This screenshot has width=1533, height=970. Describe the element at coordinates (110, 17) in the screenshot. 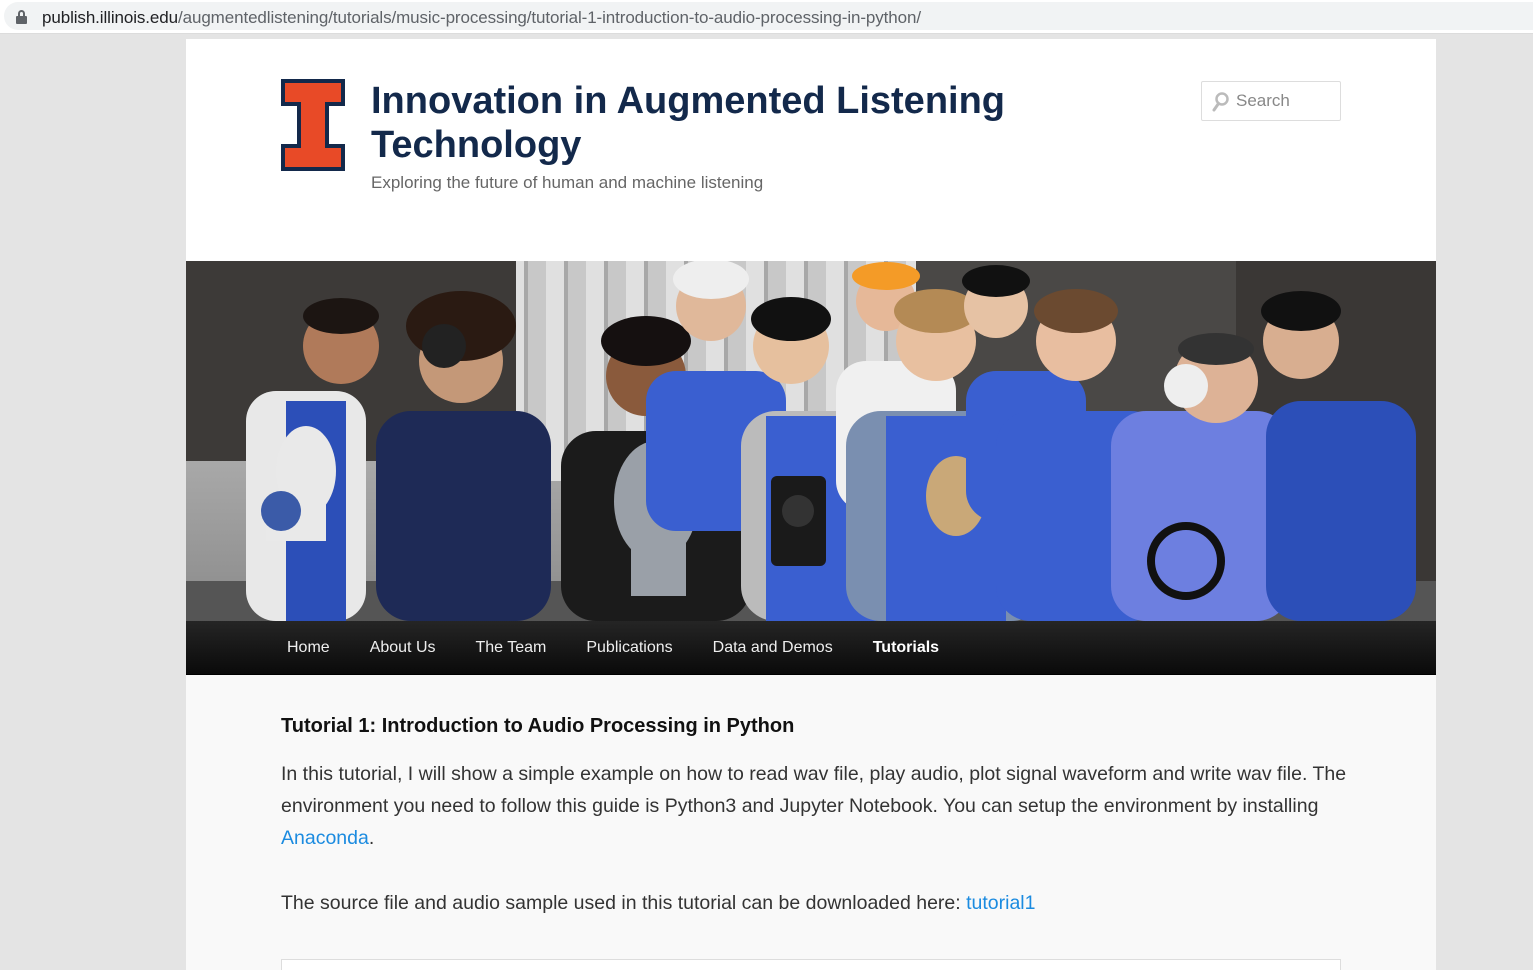

I see `url-host: publish.illinois.edu` at that location.